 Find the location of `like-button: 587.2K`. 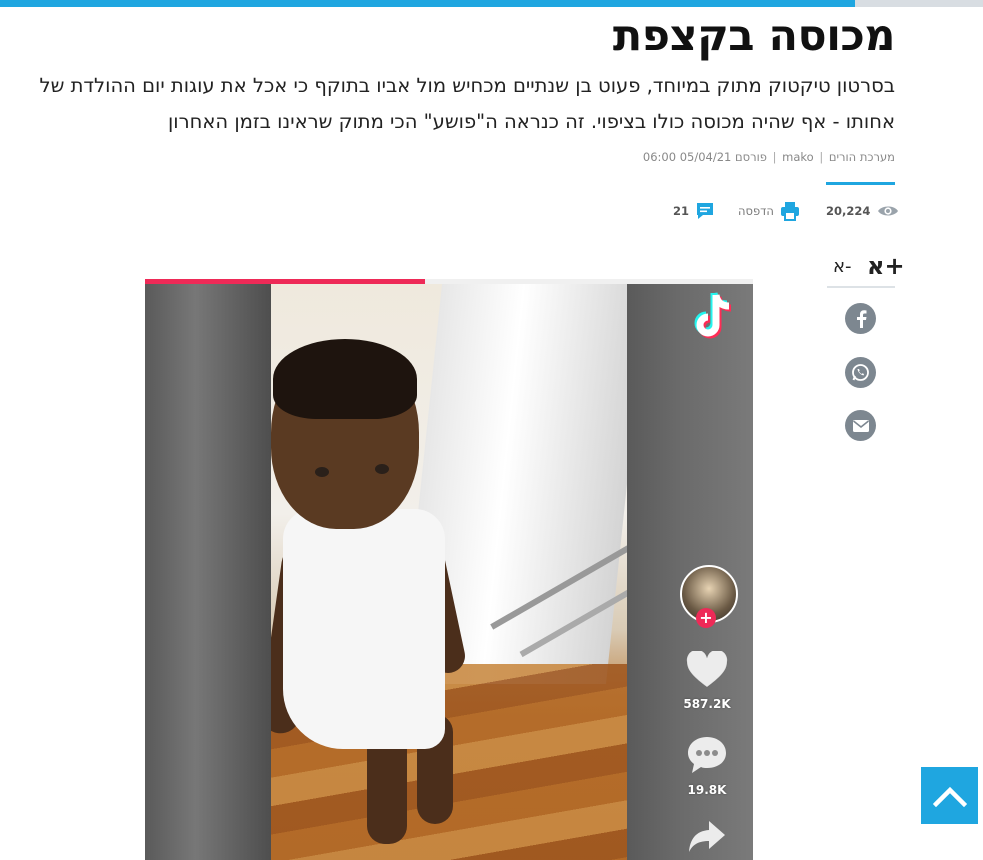

like-button: 587.2K is located at coordinates (707, 680).